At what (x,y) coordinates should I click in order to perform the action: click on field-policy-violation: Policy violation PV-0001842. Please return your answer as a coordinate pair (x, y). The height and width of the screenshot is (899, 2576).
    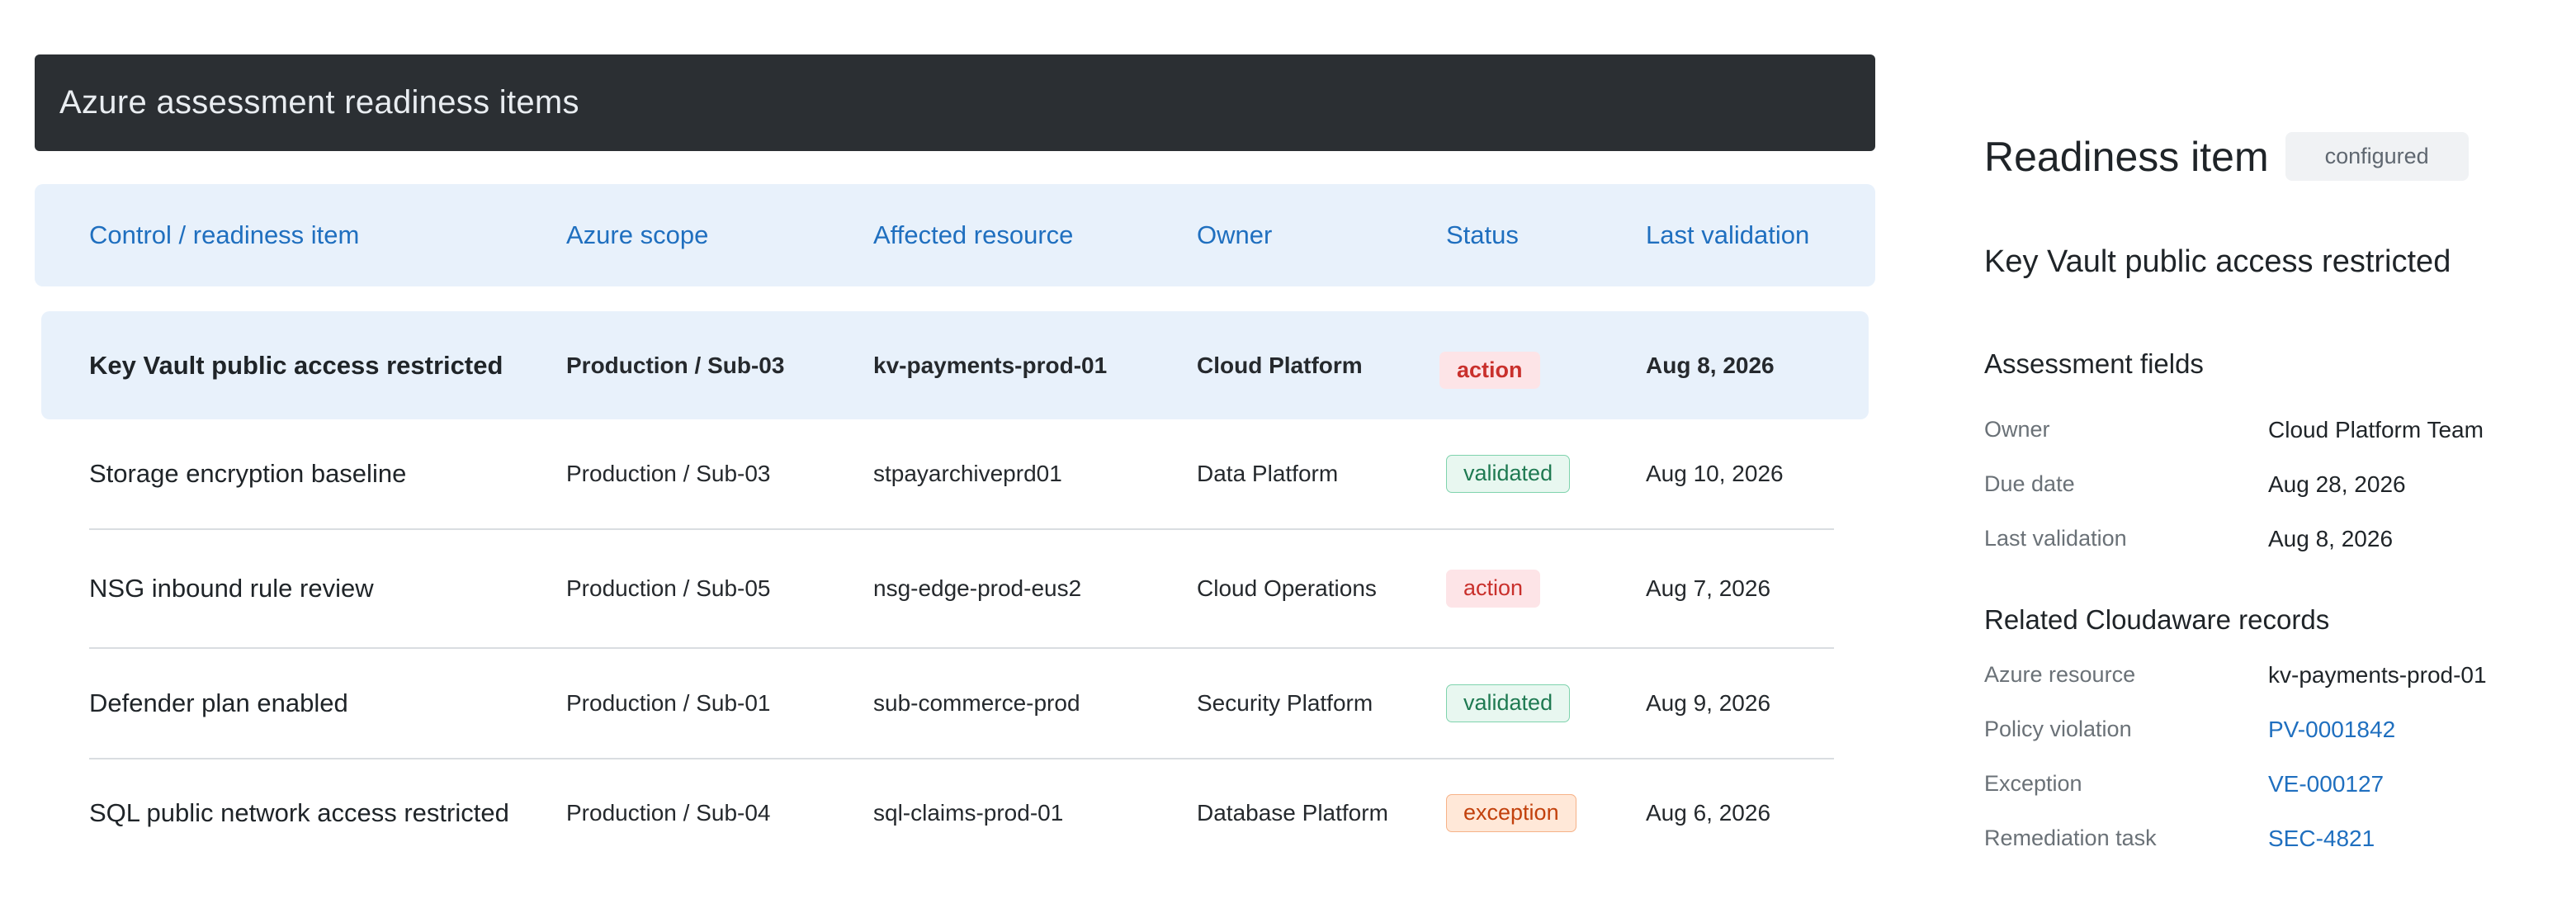
    Looking at the image, I should click on (2264, 733).